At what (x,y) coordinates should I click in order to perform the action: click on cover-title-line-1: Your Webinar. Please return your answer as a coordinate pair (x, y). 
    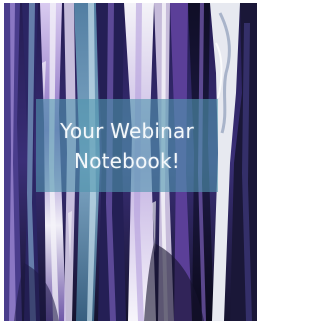
    Looking at the image, I should click on (127, 130).